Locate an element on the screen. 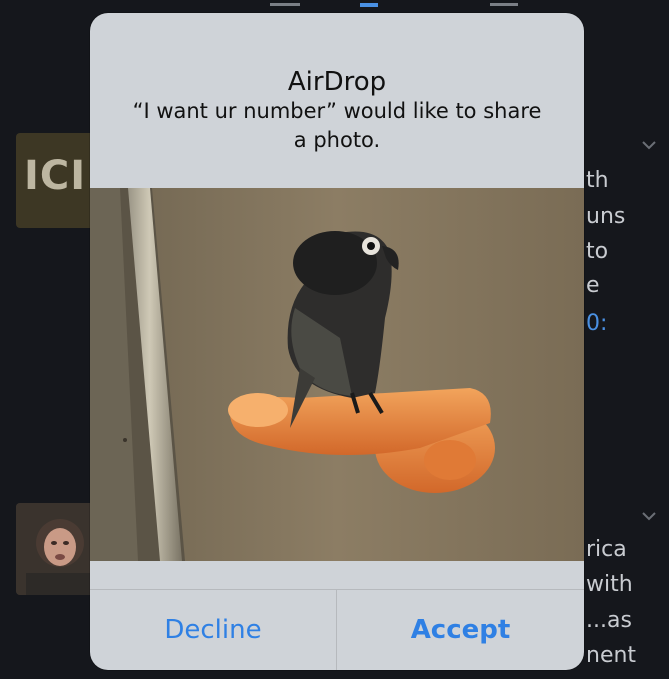 The width and height of the screenshot is (669, 679). feed-link-fragment: 0: is located at coordinates (596, 324).